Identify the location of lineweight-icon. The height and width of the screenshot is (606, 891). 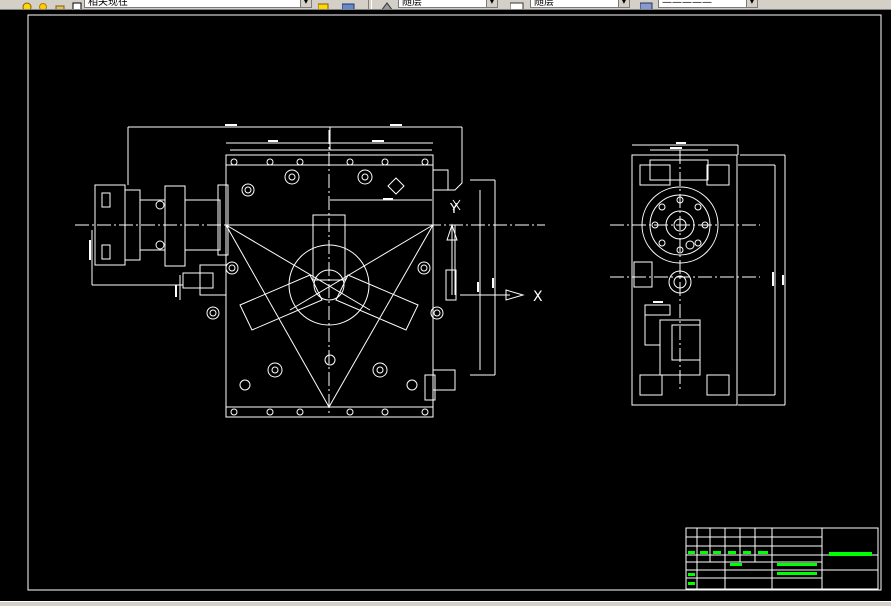
(646, 4).